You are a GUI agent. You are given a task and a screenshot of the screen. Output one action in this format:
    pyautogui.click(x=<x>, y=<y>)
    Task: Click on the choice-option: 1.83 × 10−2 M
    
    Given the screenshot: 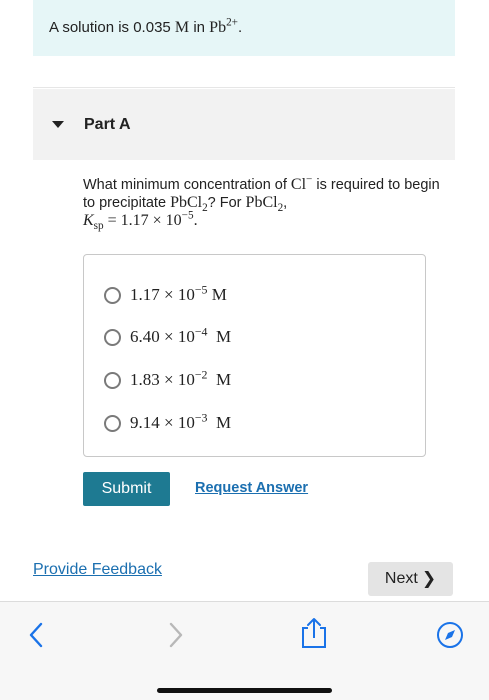 What is the action you would take?
    pyautogui.click(x=168, y=378)
    